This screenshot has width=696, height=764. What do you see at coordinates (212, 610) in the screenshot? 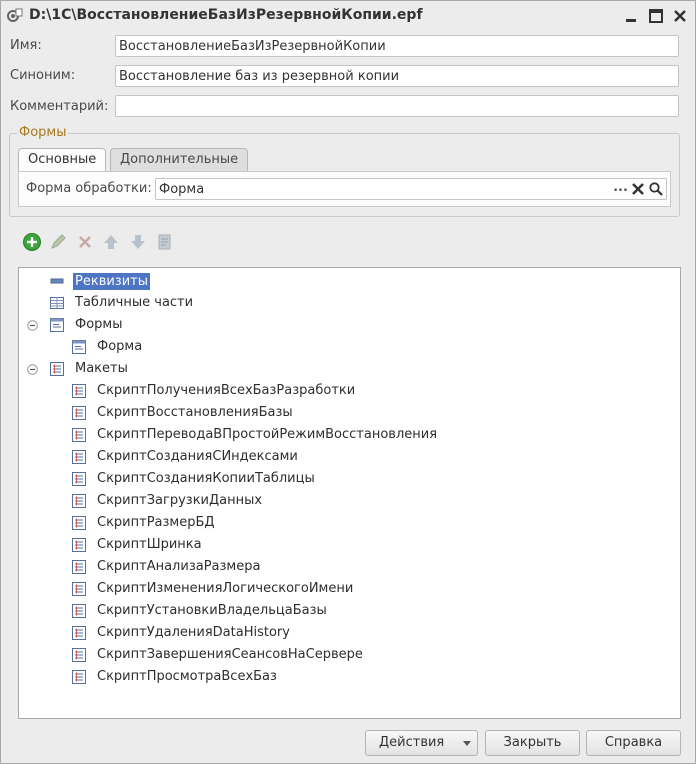
I see `tree-item-label: СкриптУстановкиВладельцаБазы` at bounding box center [212, 610].